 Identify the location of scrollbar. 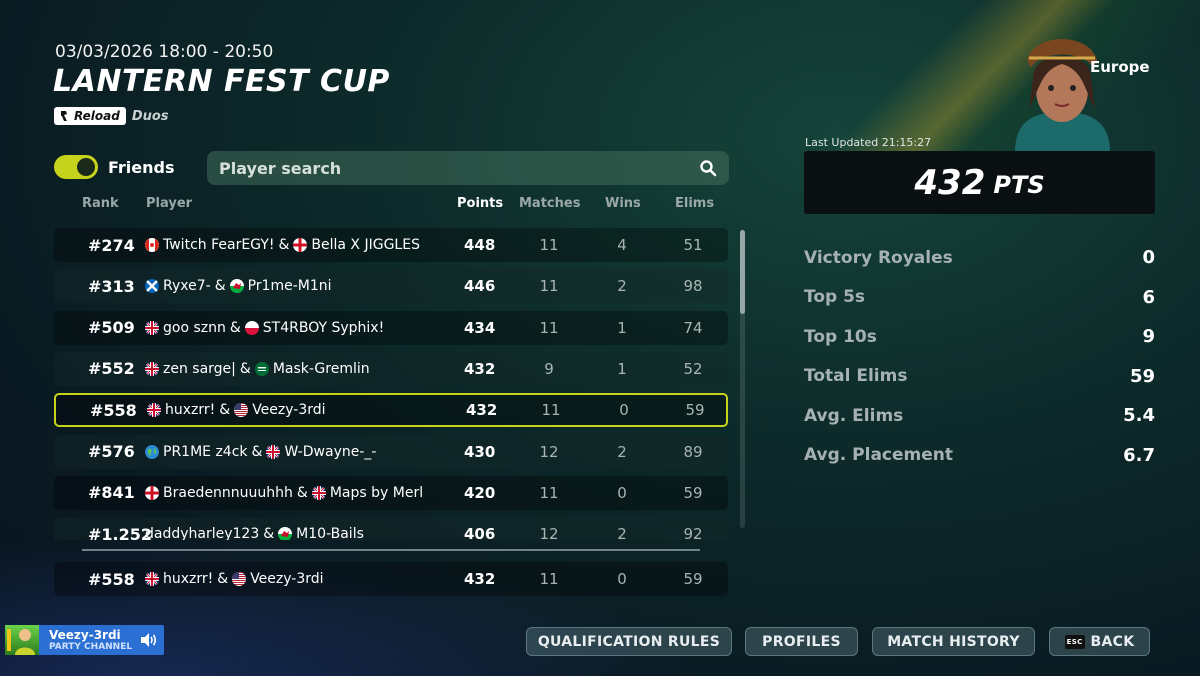
(742, 379).